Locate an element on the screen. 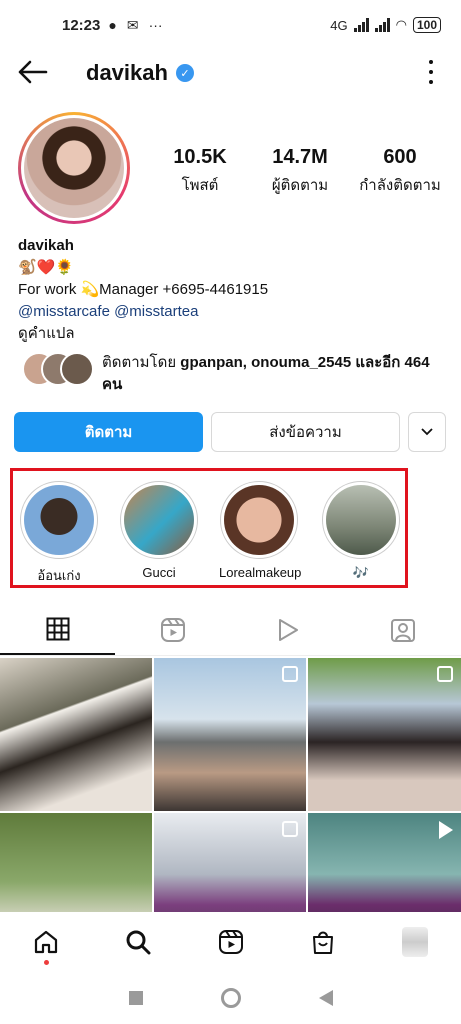 This screenshot has width=461, height=1024. tab-reels is located at coordinates (172, 629).